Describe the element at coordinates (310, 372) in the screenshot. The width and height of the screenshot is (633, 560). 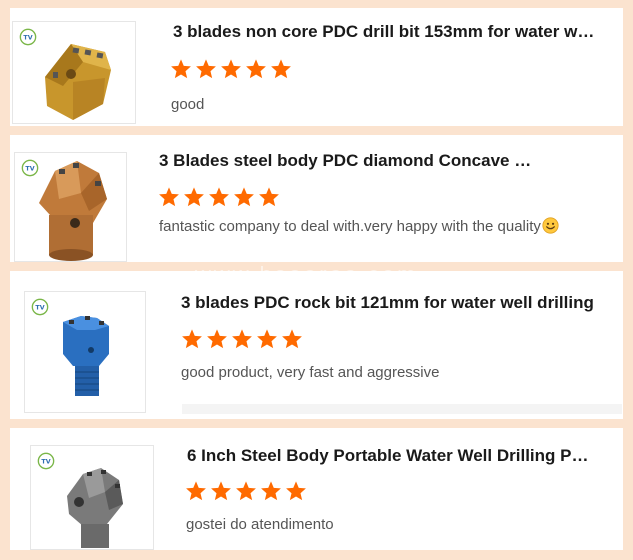
I see `review-text: good product, very fast and aggressive` at that location.